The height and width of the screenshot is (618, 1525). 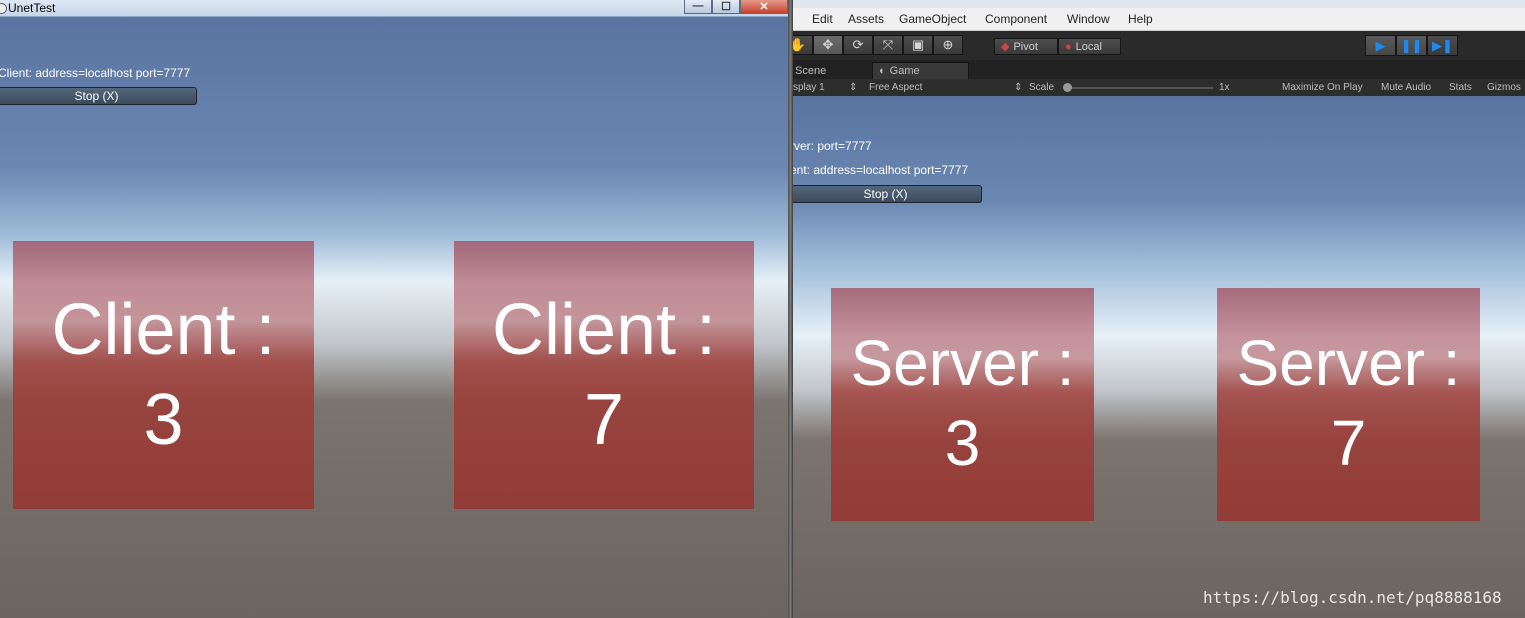 What do you see at coordinates (32, 8) in the screenshot?
I see `window-title: UnetTest` at bounding box center [32, 8].